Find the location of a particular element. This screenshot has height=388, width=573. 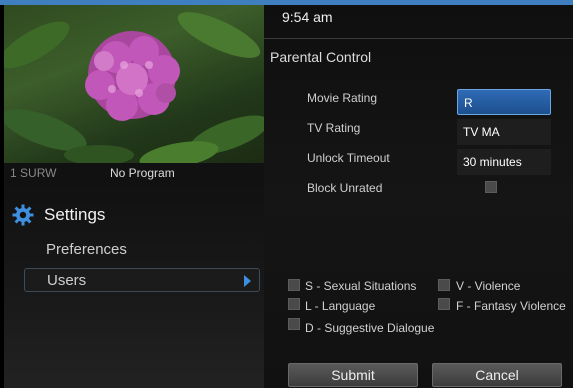

menu-item-label: Preferences is located at coordinates (86, 249).